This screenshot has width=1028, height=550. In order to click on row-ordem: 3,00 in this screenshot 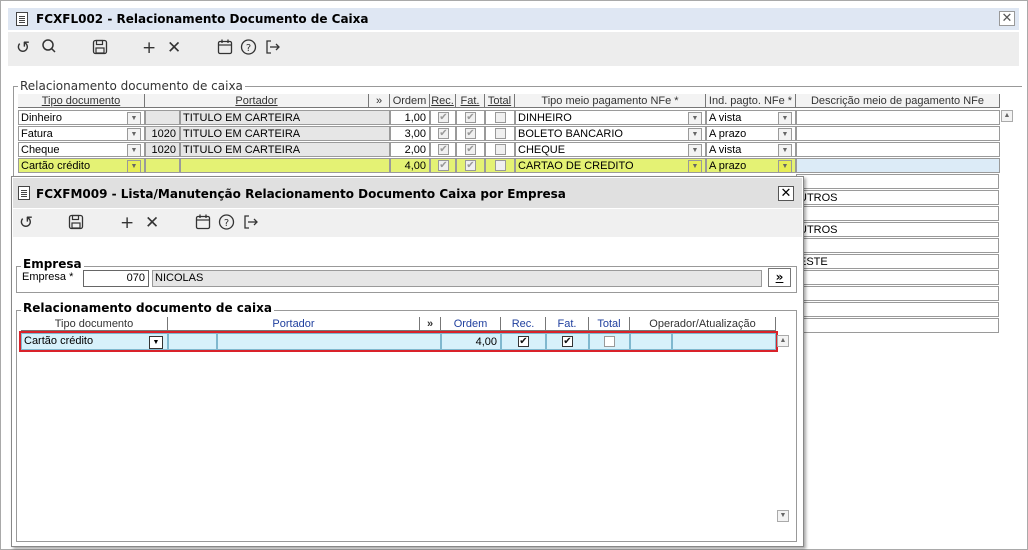, I will do `click(410, 133)`.